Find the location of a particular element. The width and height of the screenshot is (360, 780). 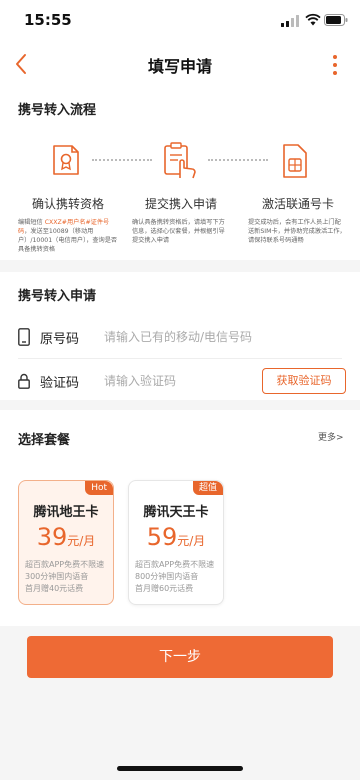

flow-step-3-name: 激活联通号卡 is located at coordinates (298, 204).